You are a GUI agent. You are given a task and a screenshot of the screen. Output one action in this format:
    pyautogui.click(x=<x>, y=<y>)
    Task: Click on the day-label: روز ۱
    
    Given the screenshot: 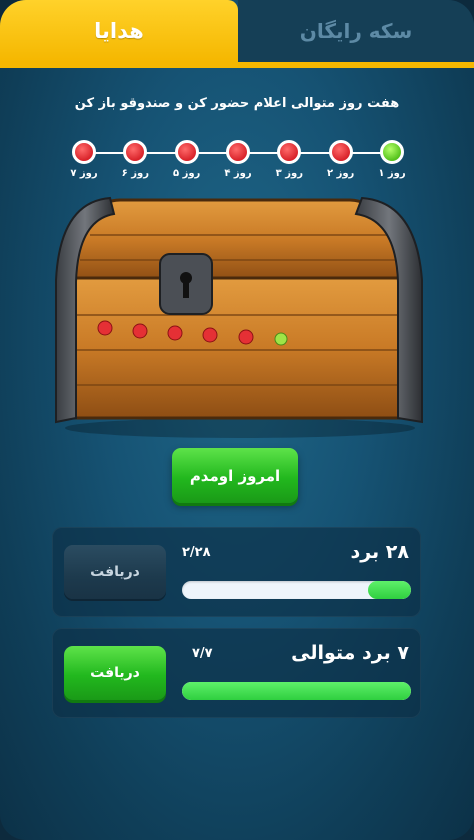 What is the action you would take?
    pyautogui.click(x=392, y=173)
    